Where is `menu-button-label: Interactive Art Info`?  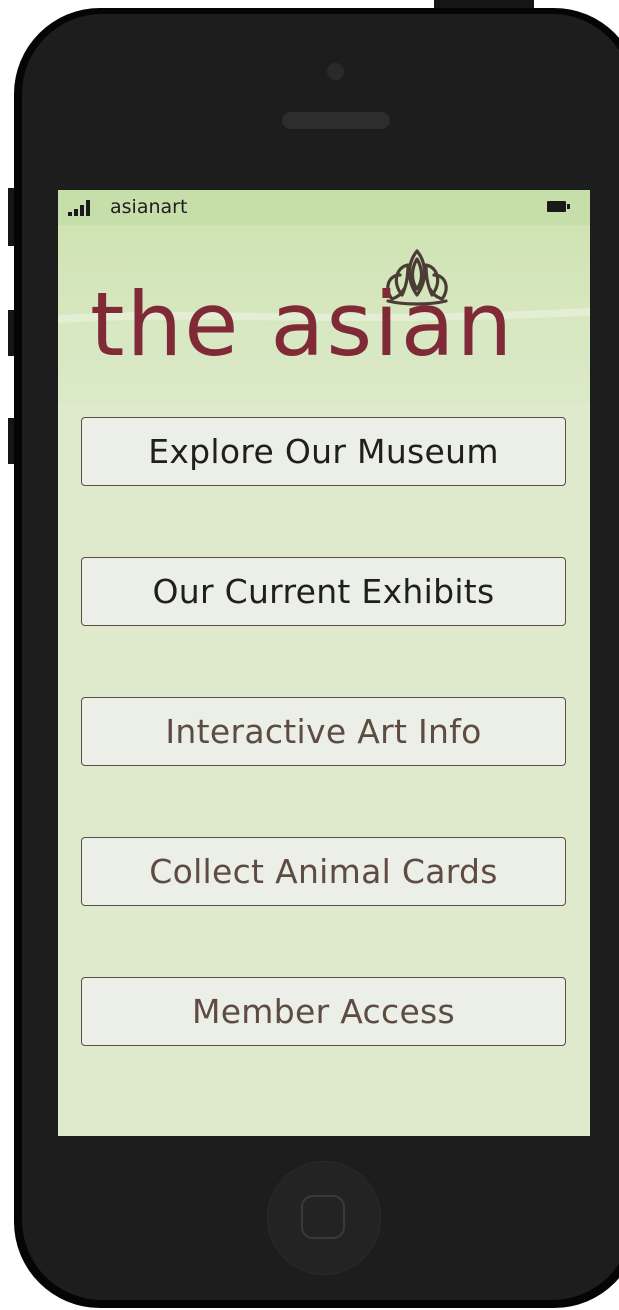 menu-button-label: Interactive Art Info is located at coordinates (323, 731).